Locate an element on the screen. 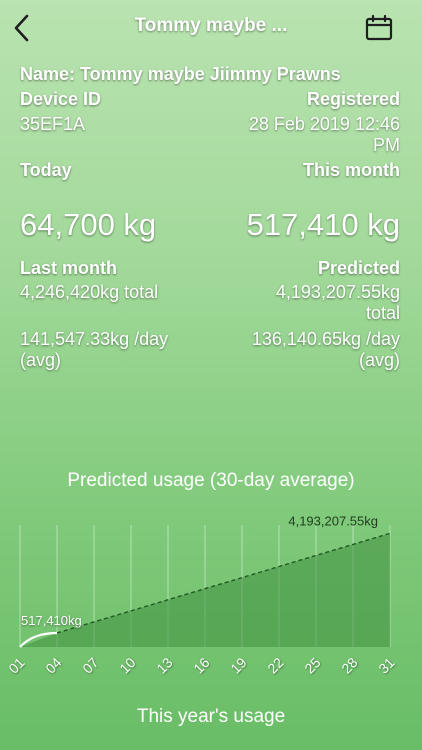 The height and width of the screenshot is (750, 422). last-month-total: 4,246,420kg total is located at coordinates (89, 292).